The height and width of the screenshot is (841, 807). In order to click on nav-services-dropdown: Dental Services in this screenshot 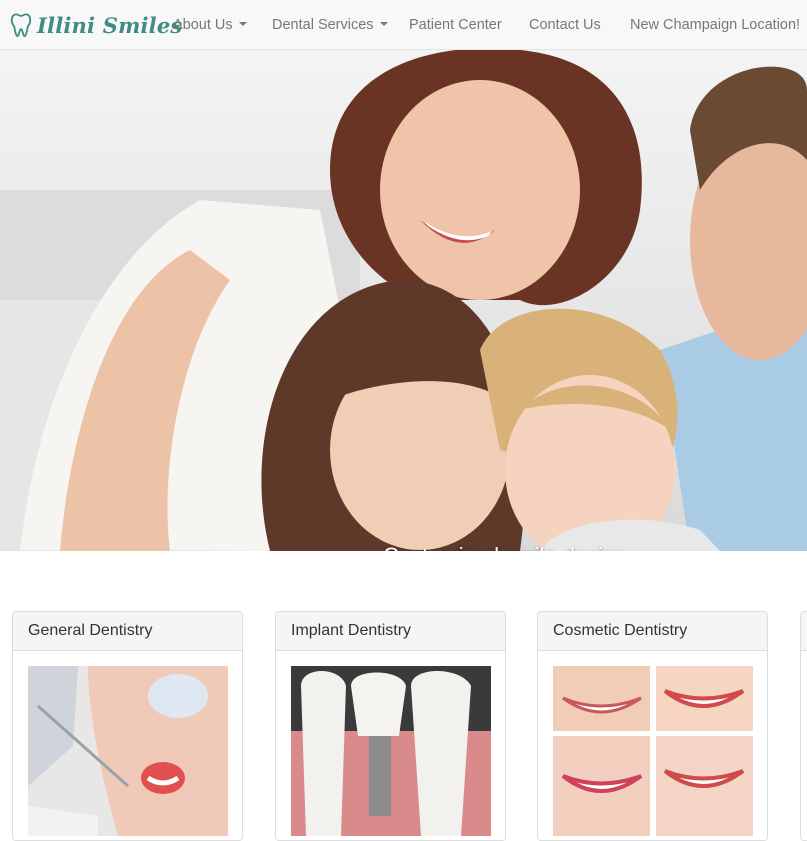, I will do `click(330, 25)`.